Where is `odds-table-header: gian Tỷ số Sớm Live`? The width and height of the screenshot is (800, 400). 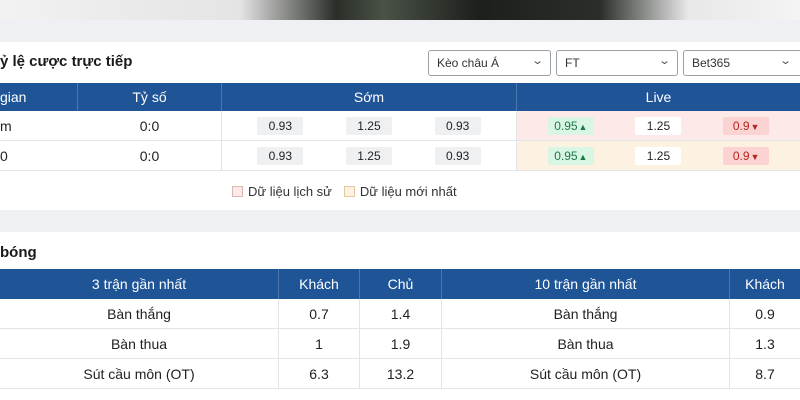
odds-table-header: gian Tỷ số Sớm Live is located at coordinates (400, 97).